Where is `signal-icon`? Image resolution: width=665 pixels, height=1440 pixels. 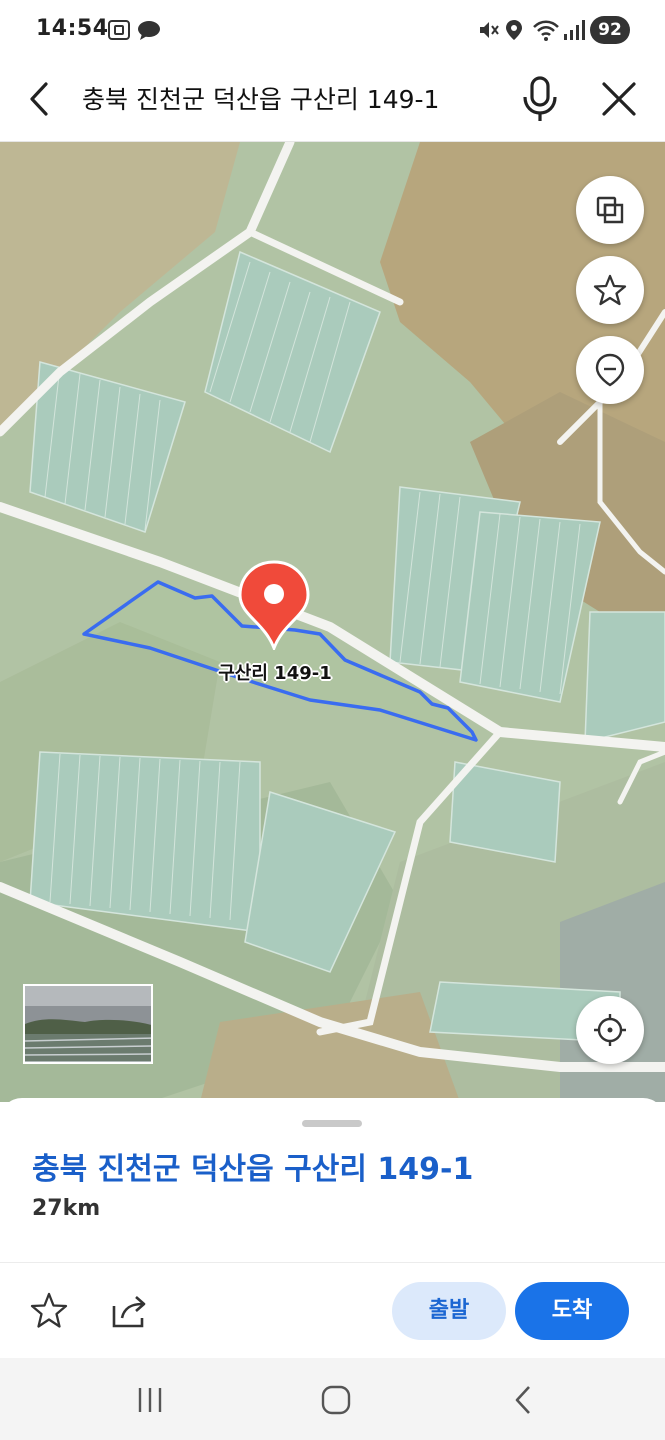 signal-icon is located at coordinates (574, 30).